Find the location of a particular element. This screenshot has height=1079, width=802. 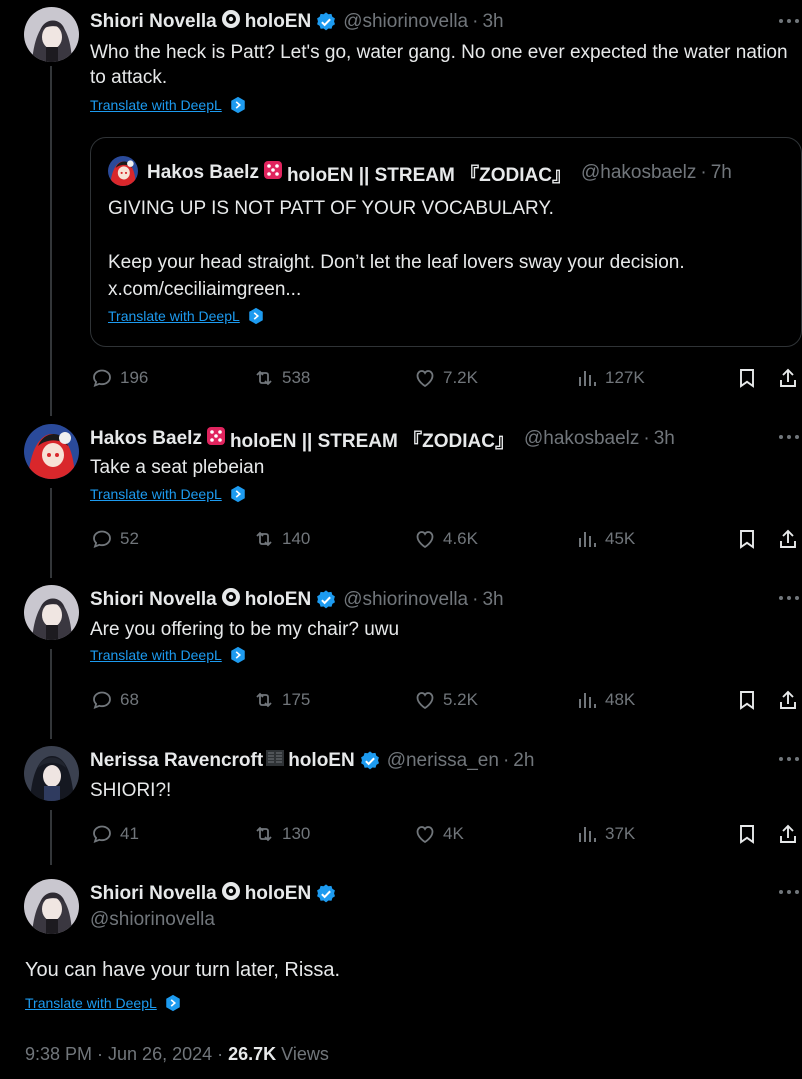

handle-row: @shiorinovella is located at coordinates (152, 920).